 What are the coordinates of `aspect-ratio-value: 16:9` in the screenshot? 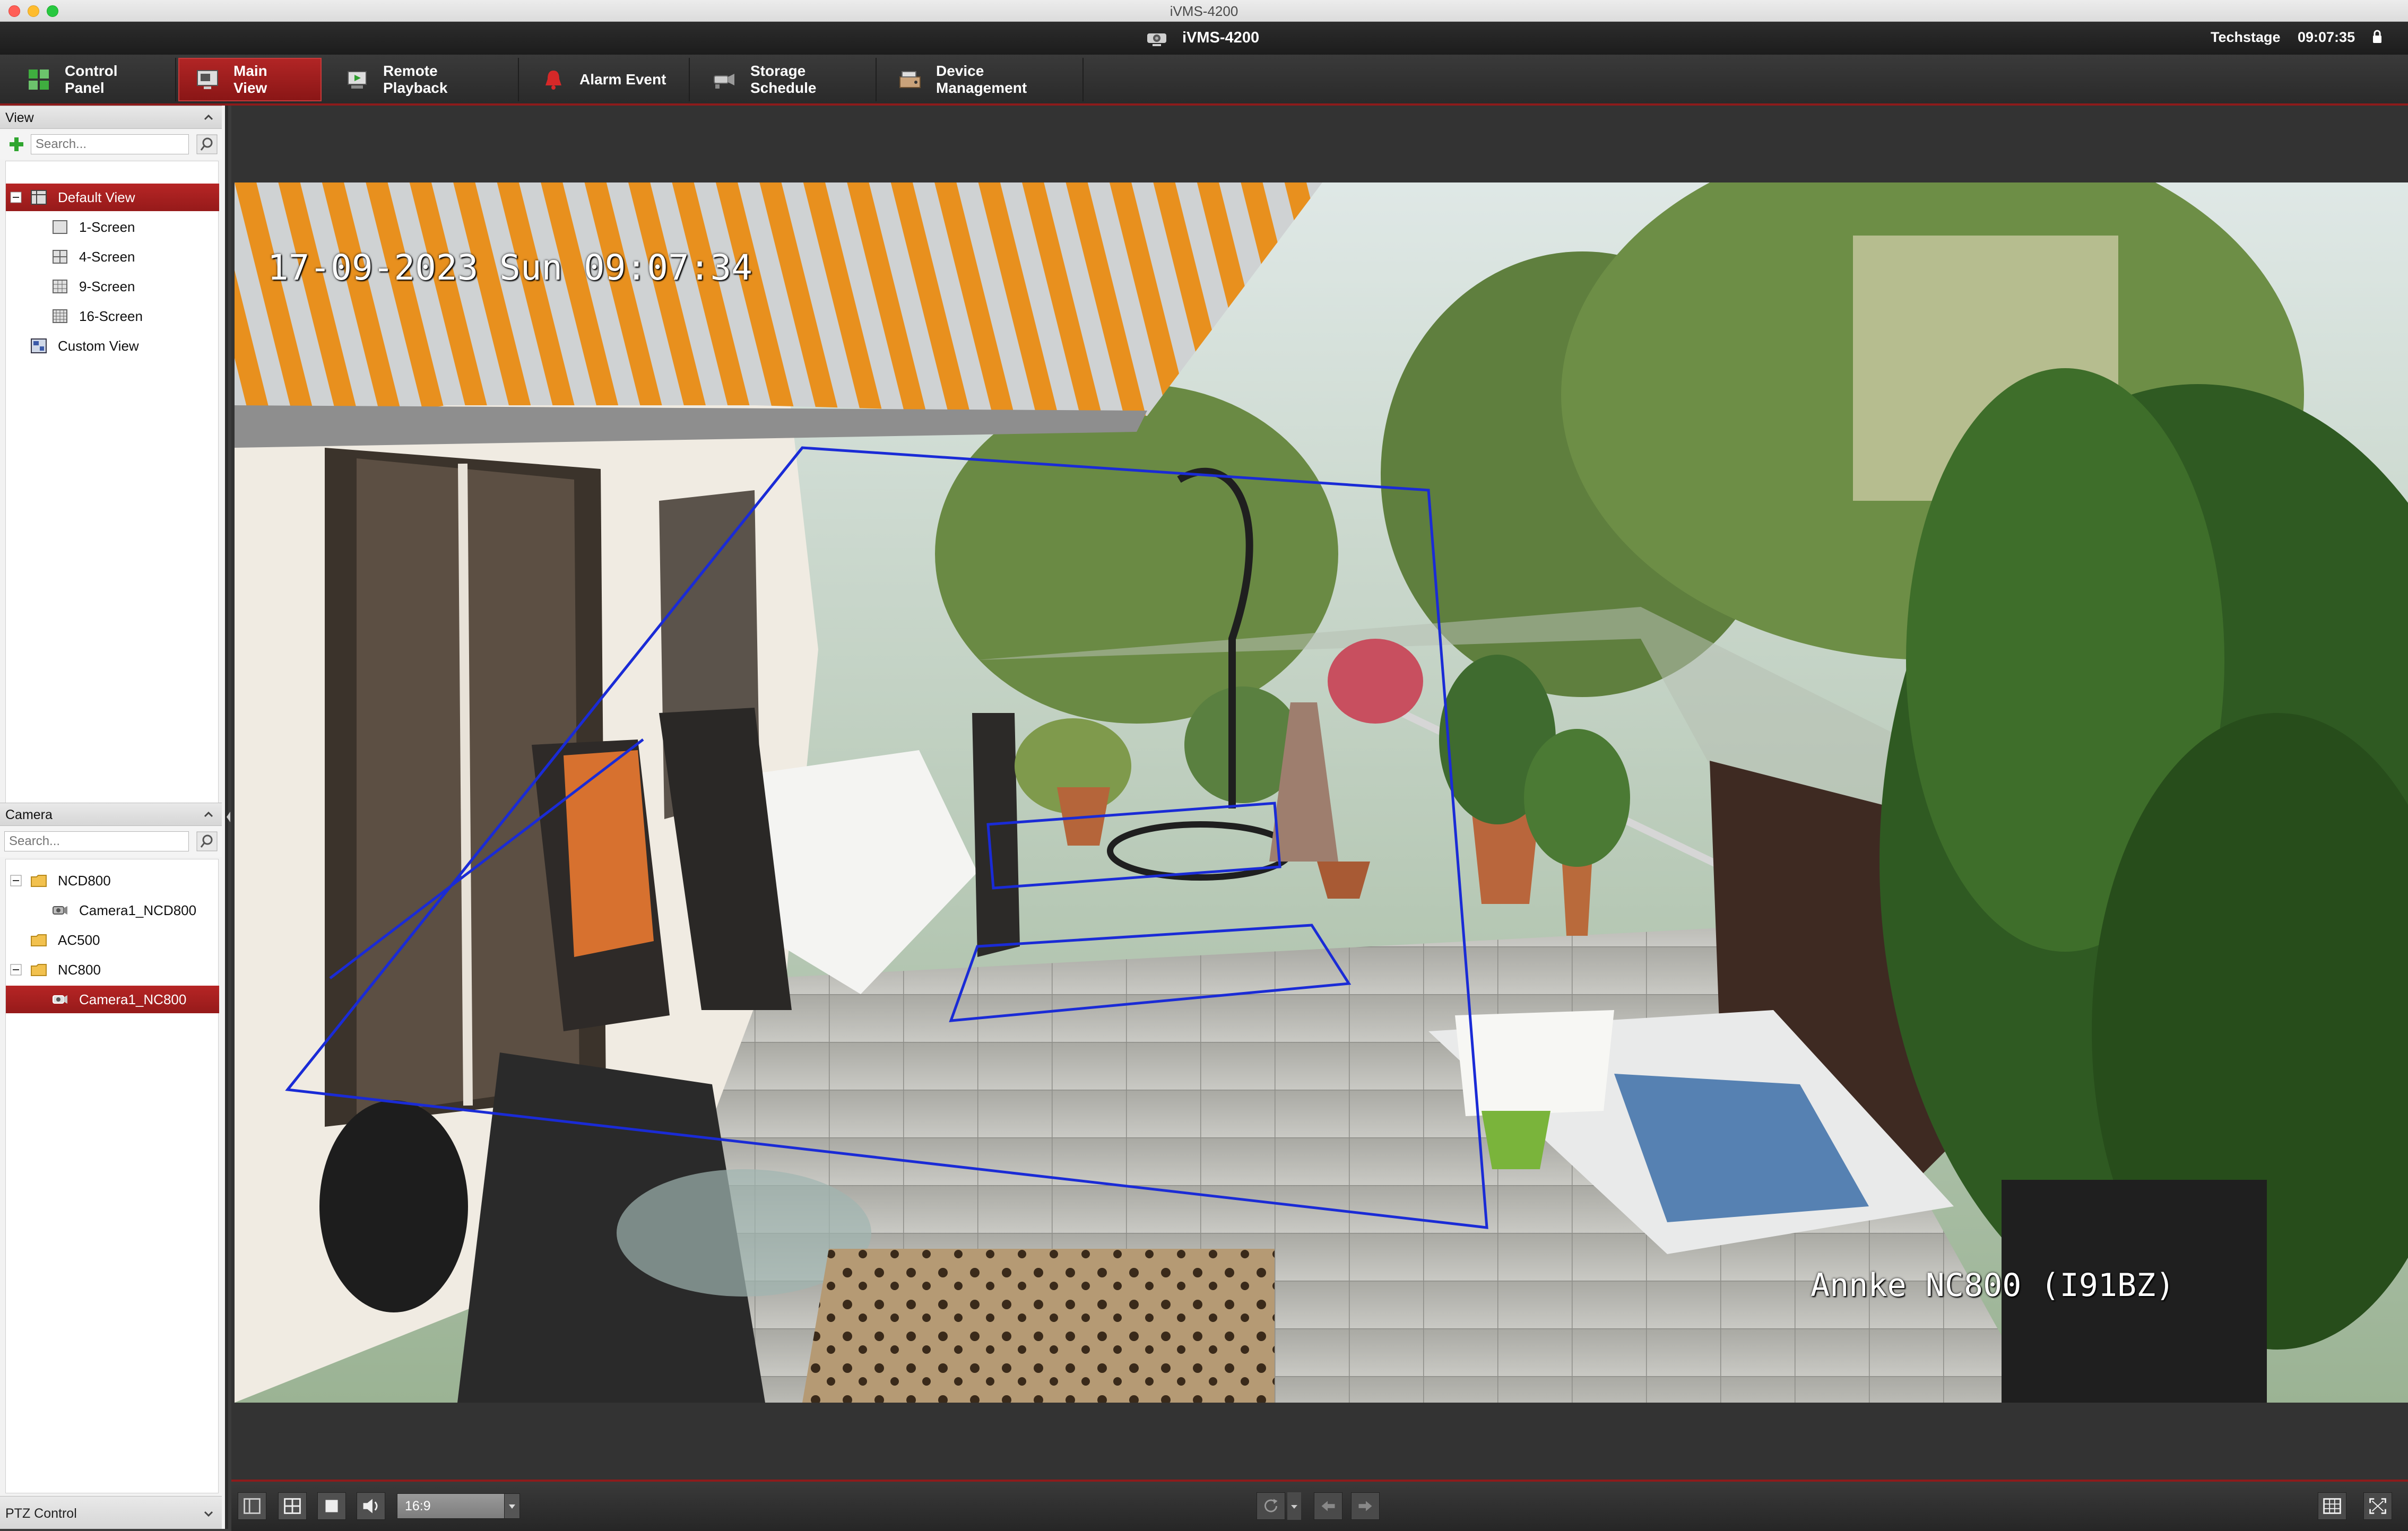 It's located at (418, 1506).